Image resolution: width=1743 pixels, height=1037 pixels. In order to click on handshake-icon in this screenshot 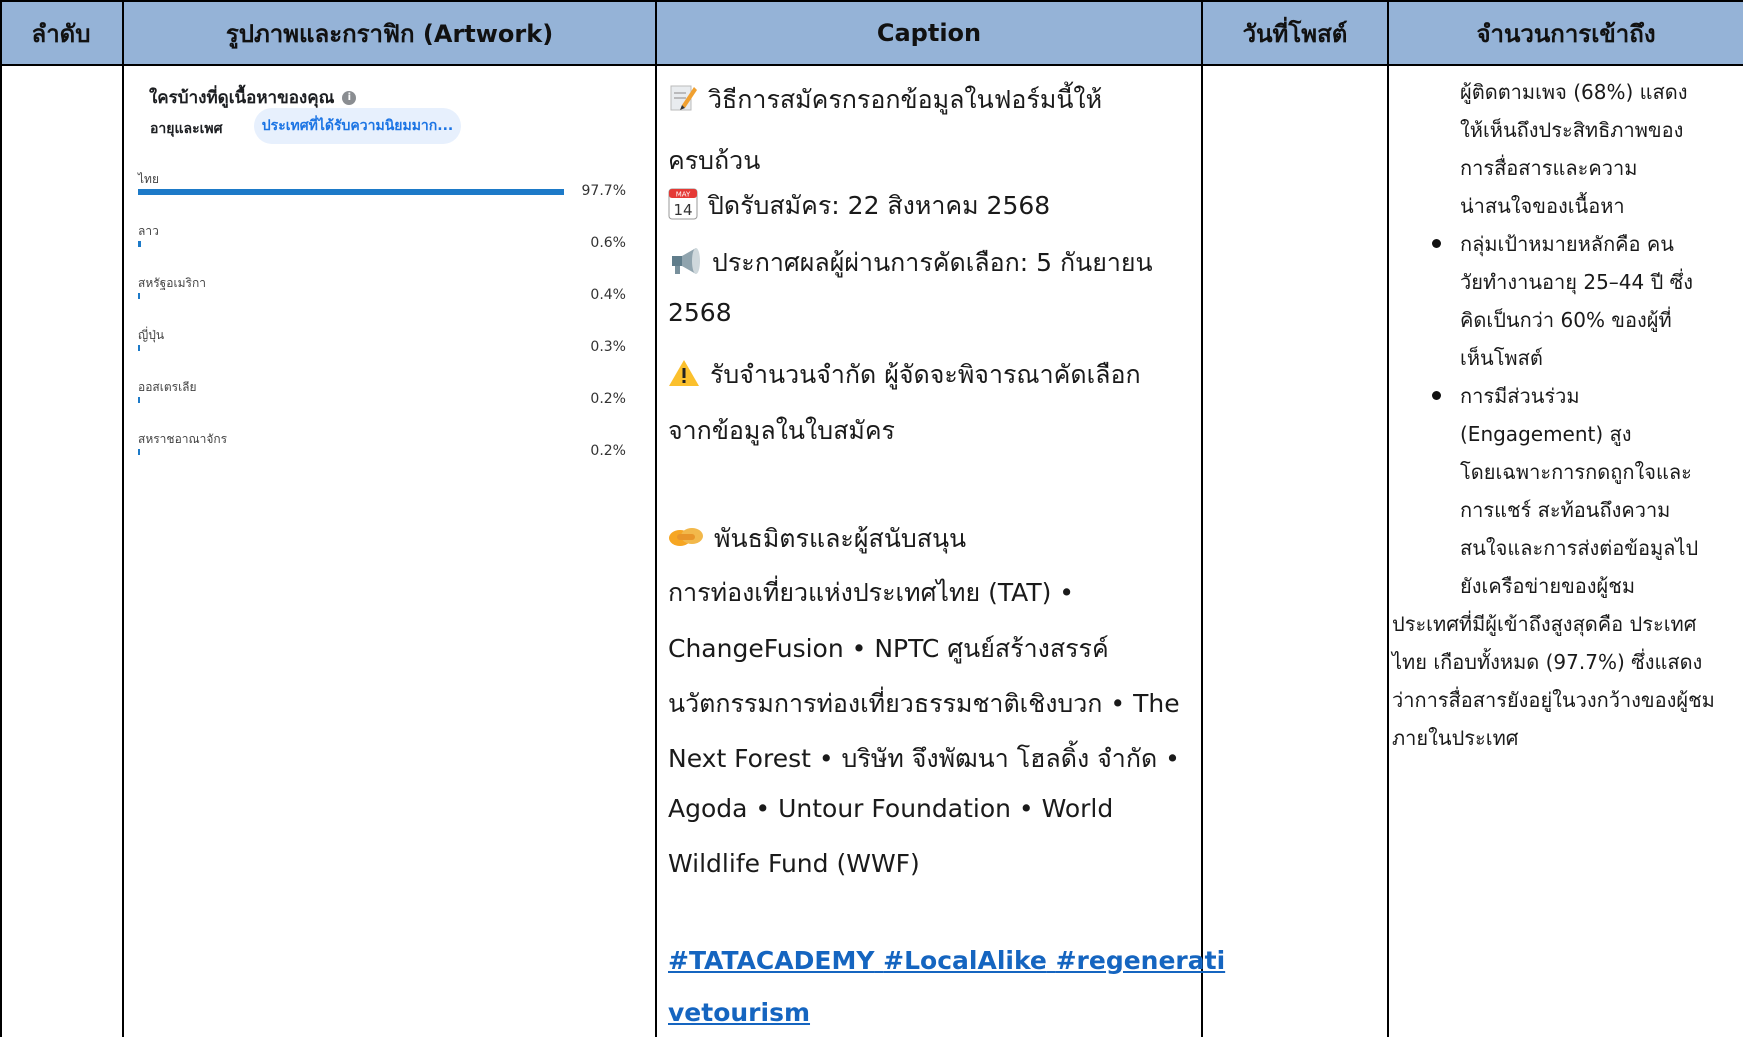, I will do `click(686, 540)`.